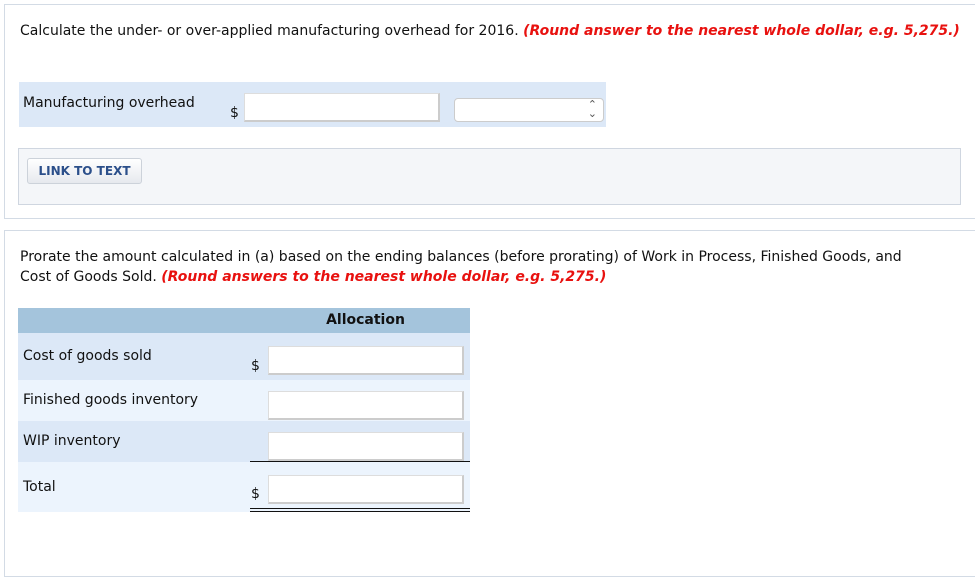 This screenshot has width=975, height=577. Describe the element at coordinates (360, 510) in the screenshot. I see `total-double-underline` at that location.